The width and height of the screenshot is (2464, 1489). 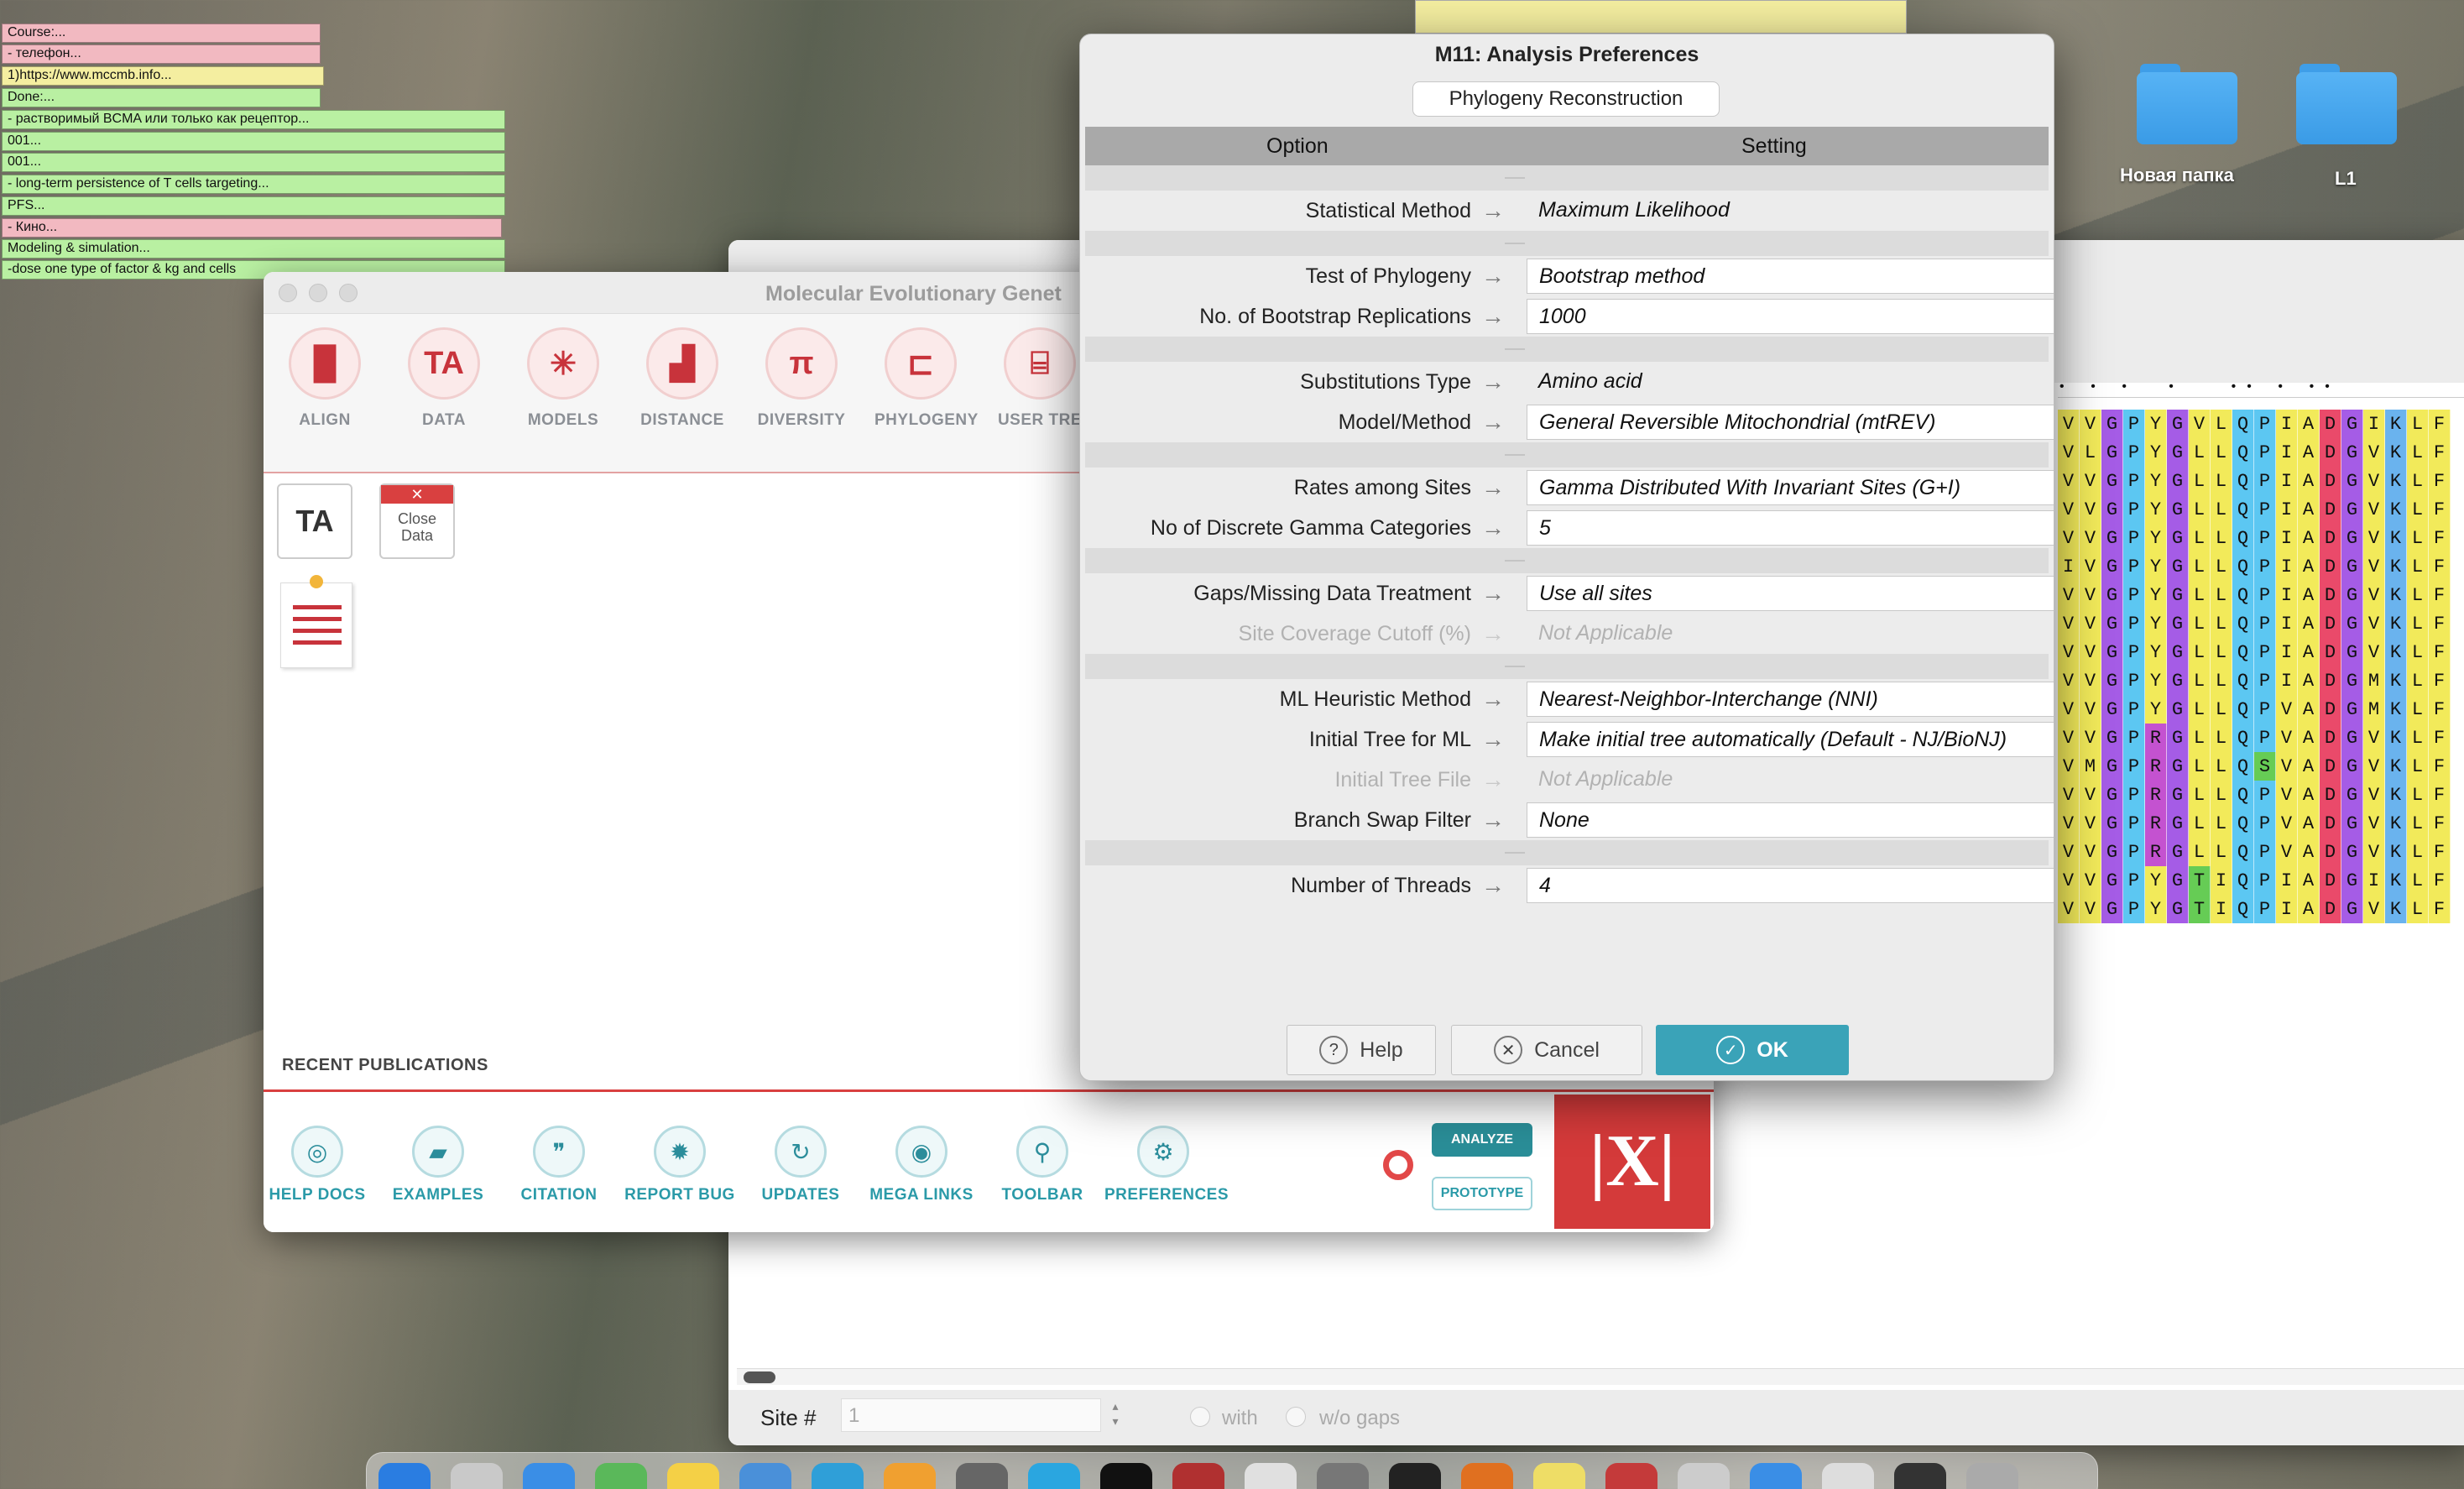 What do you see at coordinates (1790, 528) in the screenshot?
I see `setting-value: 5` at bounding box center [1790, 528].